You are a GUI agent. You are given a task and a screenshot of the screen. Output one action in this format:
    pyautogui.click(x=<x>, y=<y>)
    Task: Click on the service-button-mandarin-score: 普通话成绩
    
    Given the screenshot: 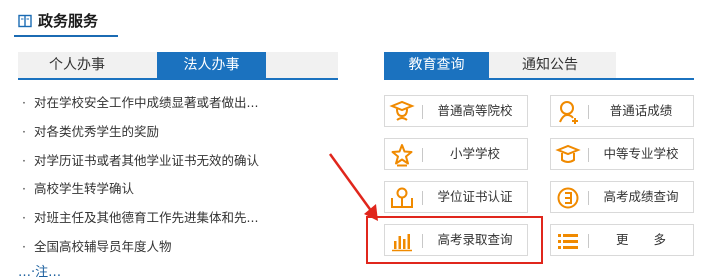 What is the action you would take?
    pyautogui.click(x=622, y=111)
    